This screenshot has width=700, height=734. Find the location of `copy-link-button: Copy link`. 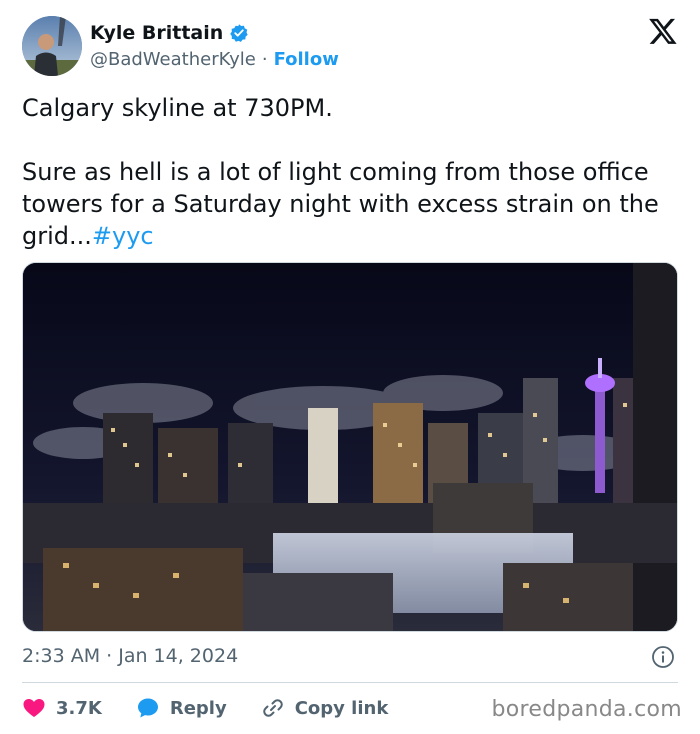

copy-link-button: Copy link is located at coordinates (325, 708).